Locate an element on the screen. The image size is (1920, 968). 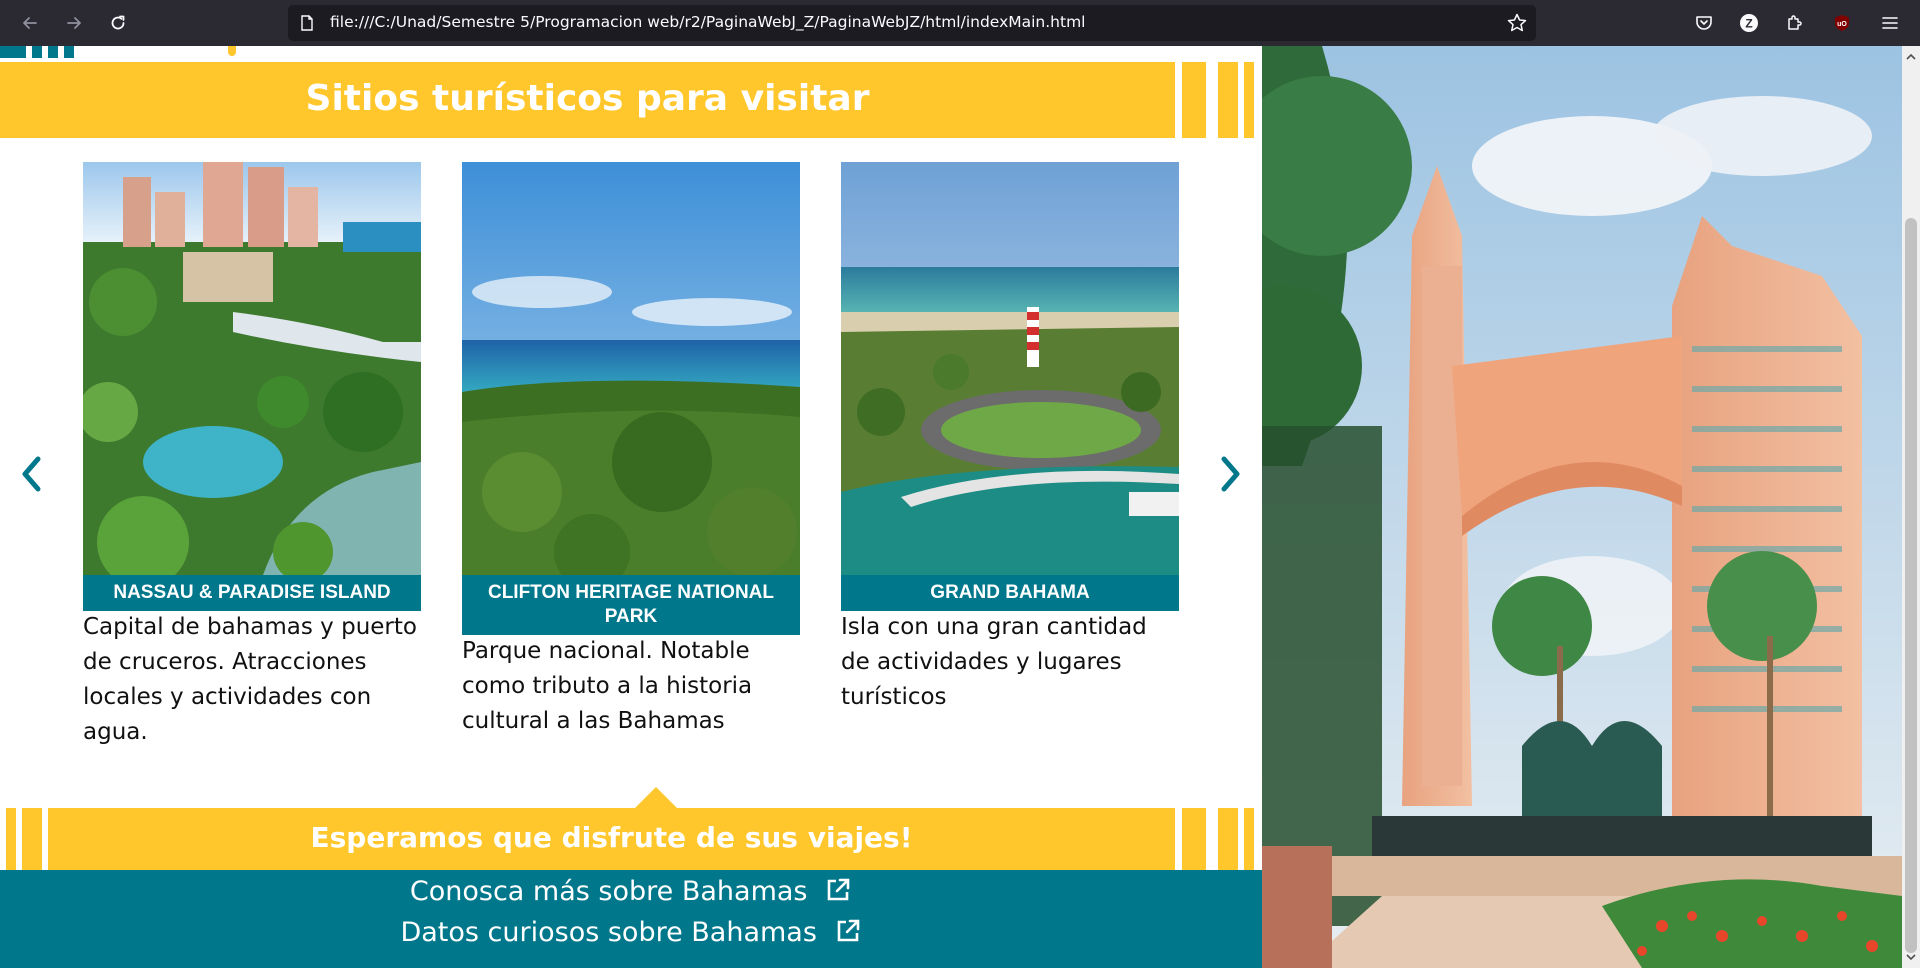
menu-icon is located at coordinates (1890, 23).